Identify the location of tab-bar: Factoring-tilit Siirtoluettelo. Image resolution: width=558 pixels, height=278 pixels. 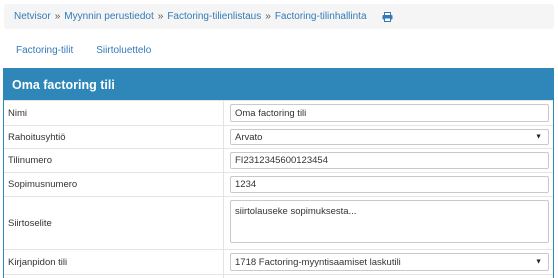
(77, 50).